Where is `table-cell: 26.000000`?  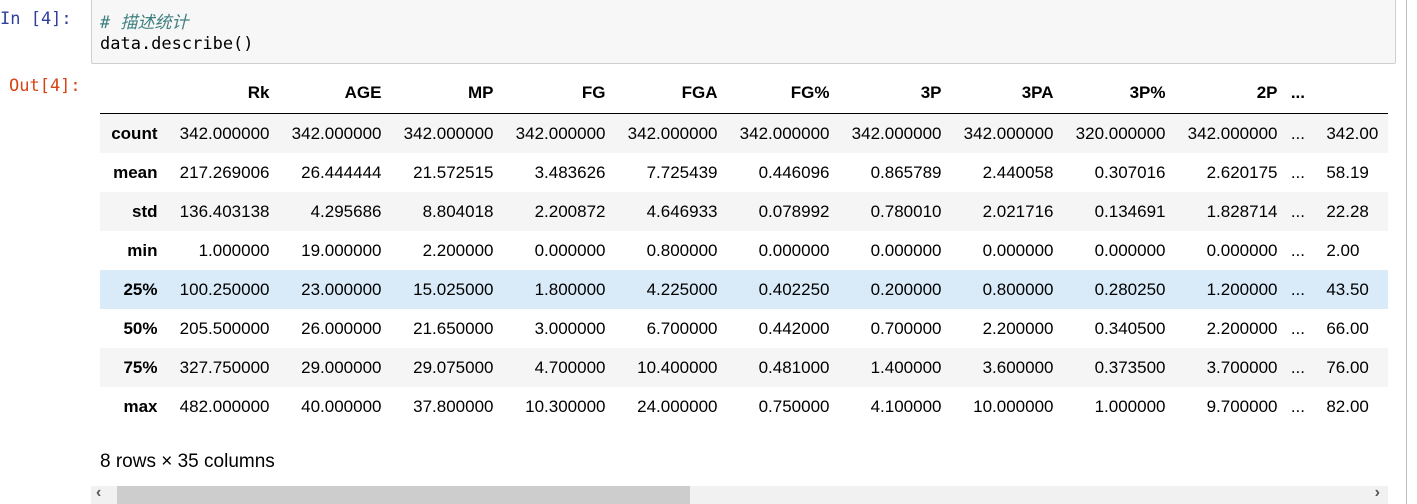 table-cell: 26.000000 is located at coordinates (341, 328).